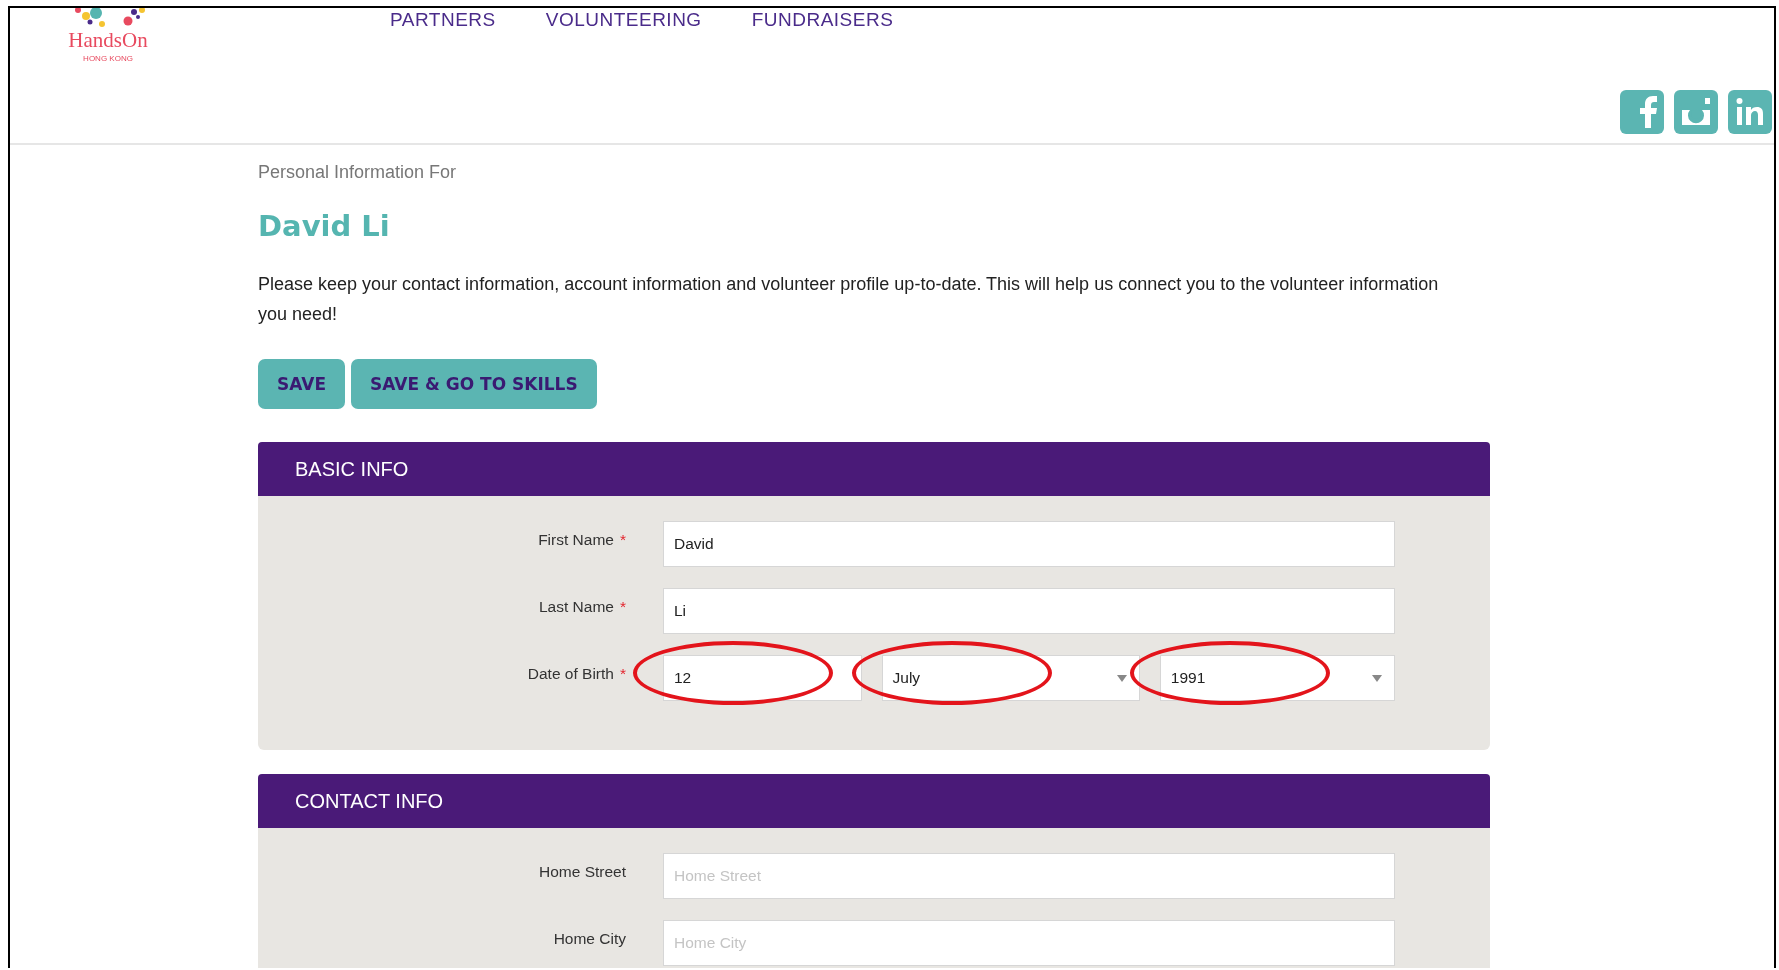 The height and width of the screenshot is (970, 1779). I want to click on linkedin-icon, so click(1750, 112).